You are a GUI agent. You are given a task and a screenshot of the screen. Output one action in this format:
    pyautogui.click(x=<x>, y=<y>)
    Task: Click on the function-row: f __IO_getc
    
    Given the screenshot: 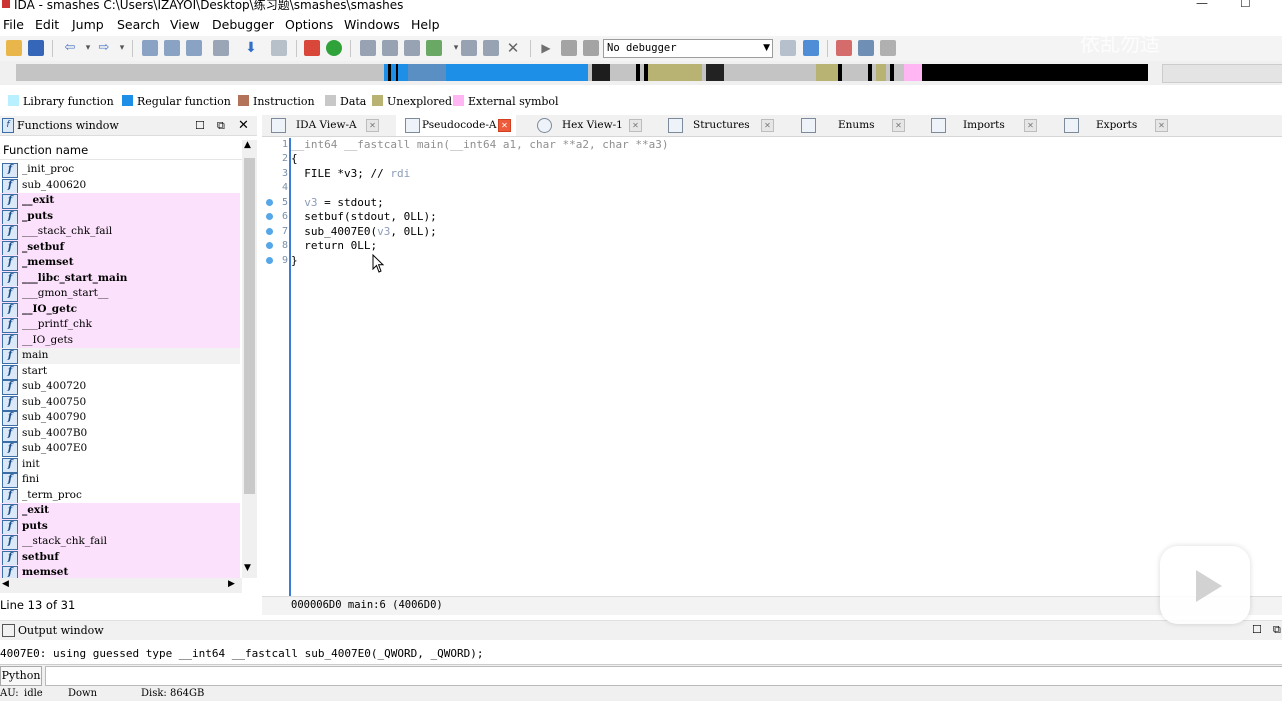 What is the action you would take?
    pyautogui.click(x=120, y=309)
    